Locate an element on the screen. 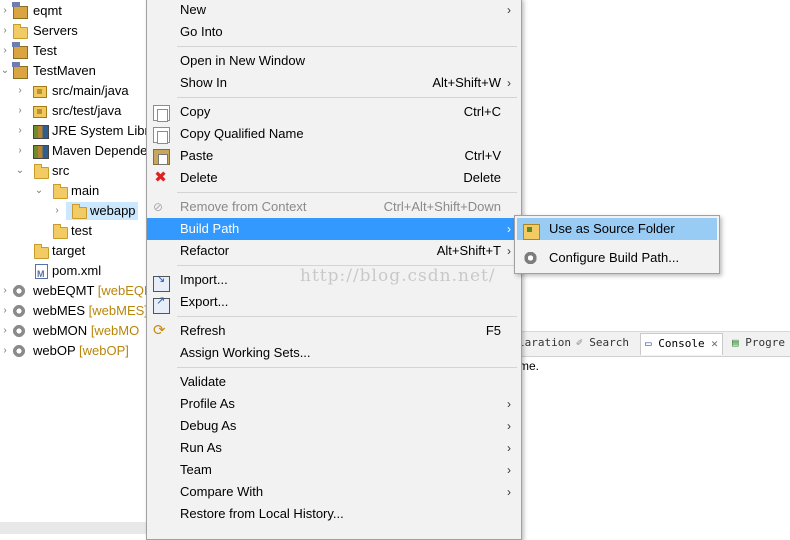  menu-item-label: Team is located at coordinates (196, 469).